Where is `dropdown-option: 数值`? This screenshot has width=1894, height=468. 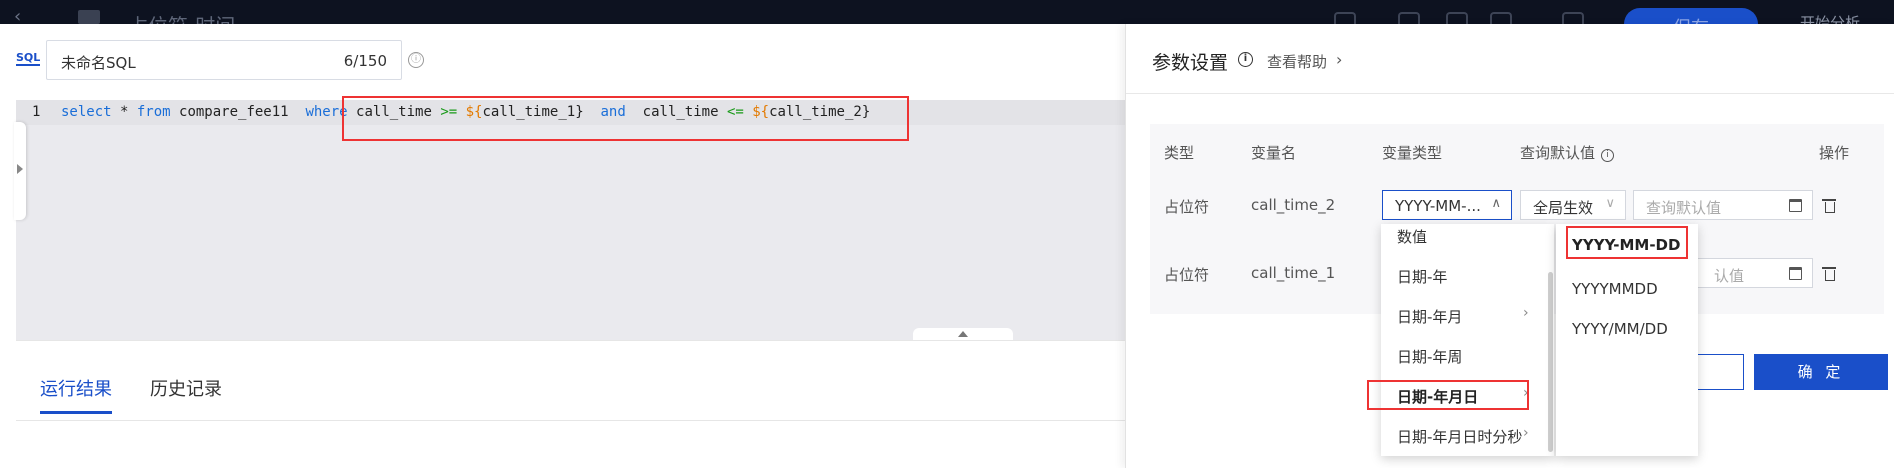
dropdown-option: 数值 is located at coordinates (1412, 236).